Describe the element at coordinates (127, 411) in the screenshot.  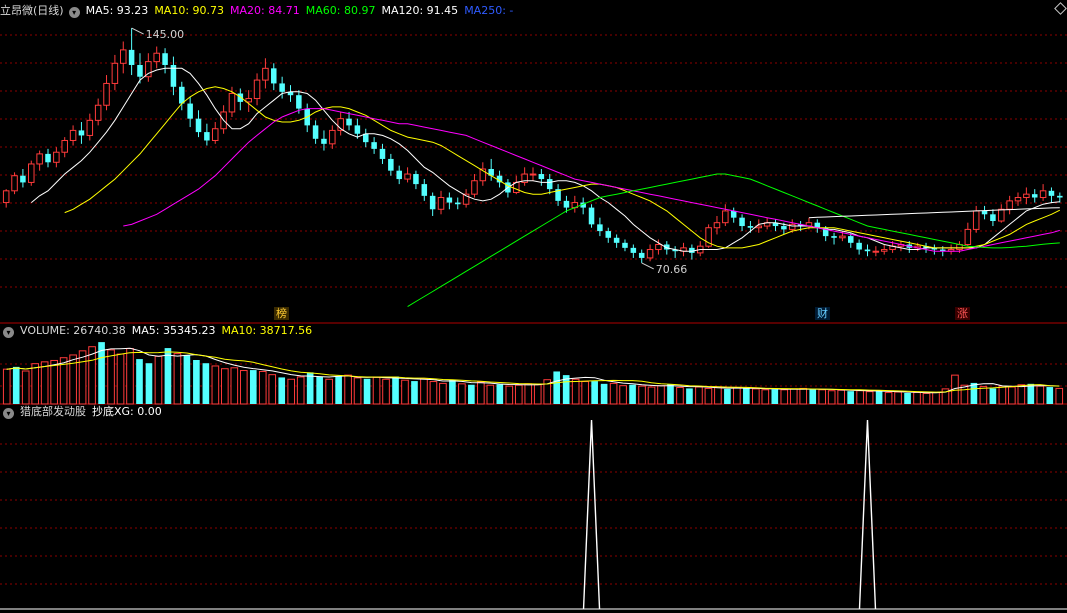
I see `signal-value: 抄底XG: 0.00` at that location.